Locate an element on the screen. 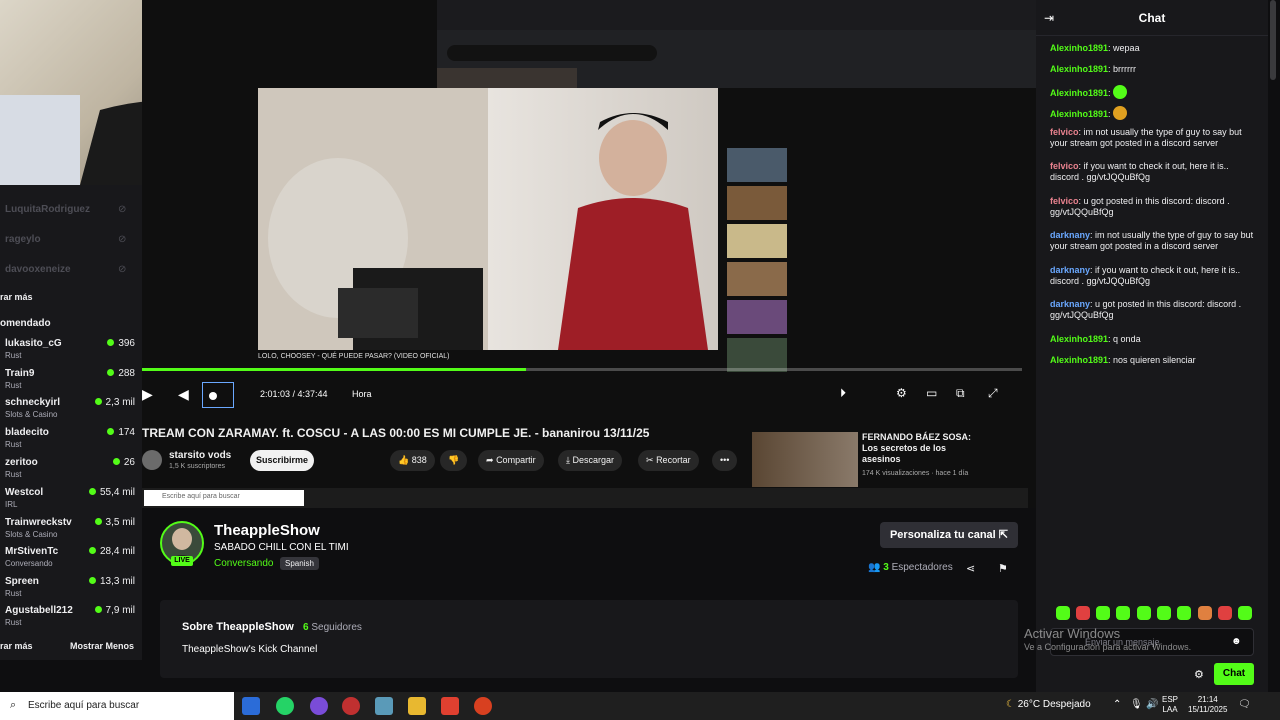  play-icon: ▶ is located at coordinates (147, 394).